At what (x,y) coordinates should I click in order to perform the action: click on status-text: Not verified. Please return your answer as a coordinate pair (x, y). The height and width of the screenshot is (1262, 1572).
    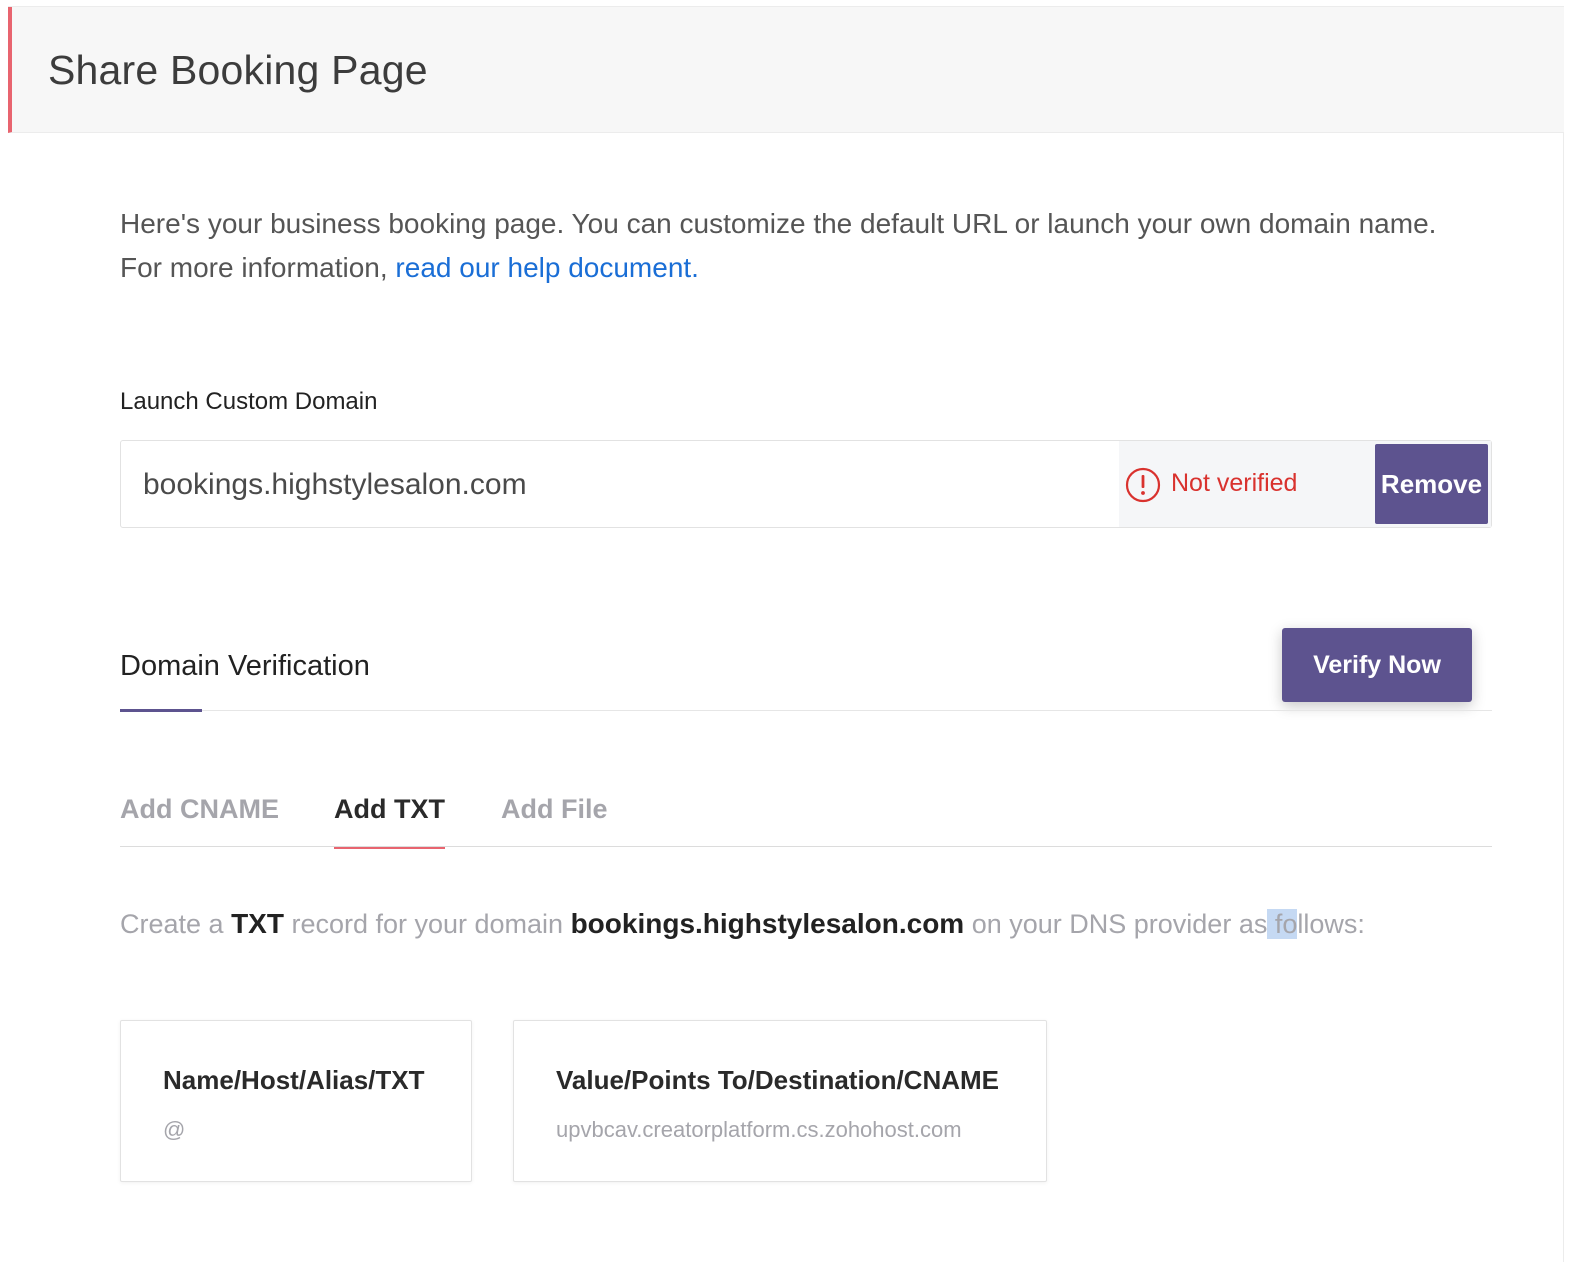
    Looking at the image, I should click on (1234, 483).